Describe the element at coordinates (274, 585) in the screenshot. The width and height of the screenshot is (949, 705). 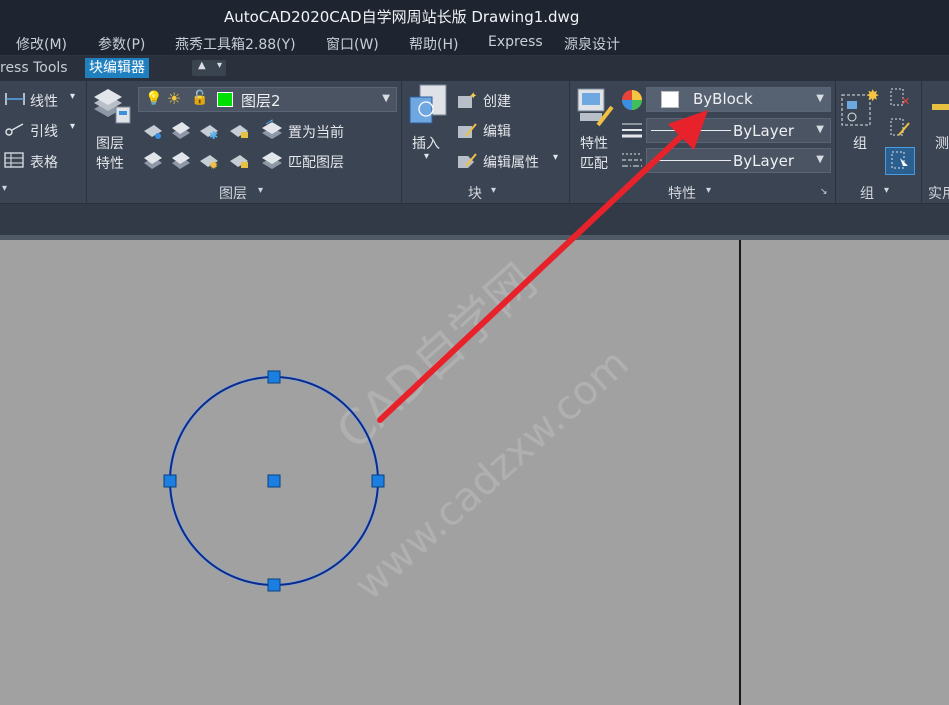
I see `grip-bottom` at that location.